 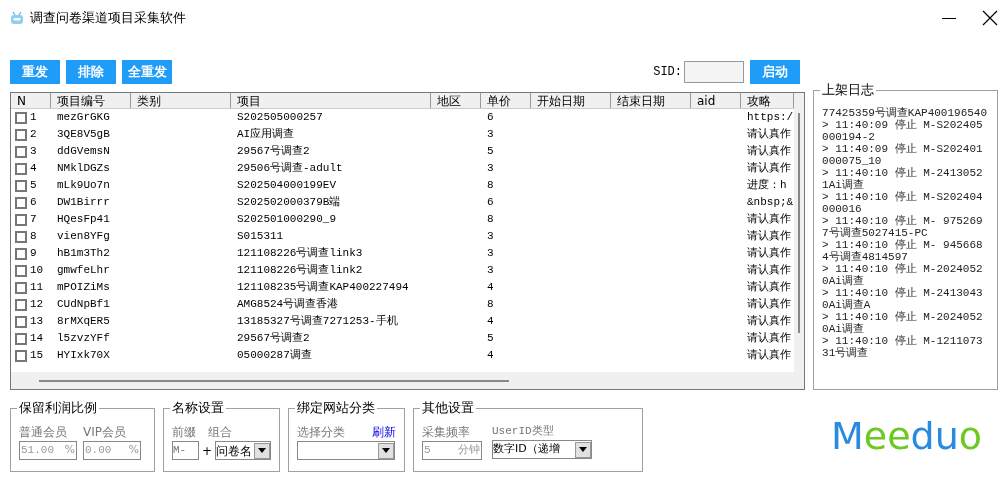 I want to click on sid-field, so click(x=714, y=72).